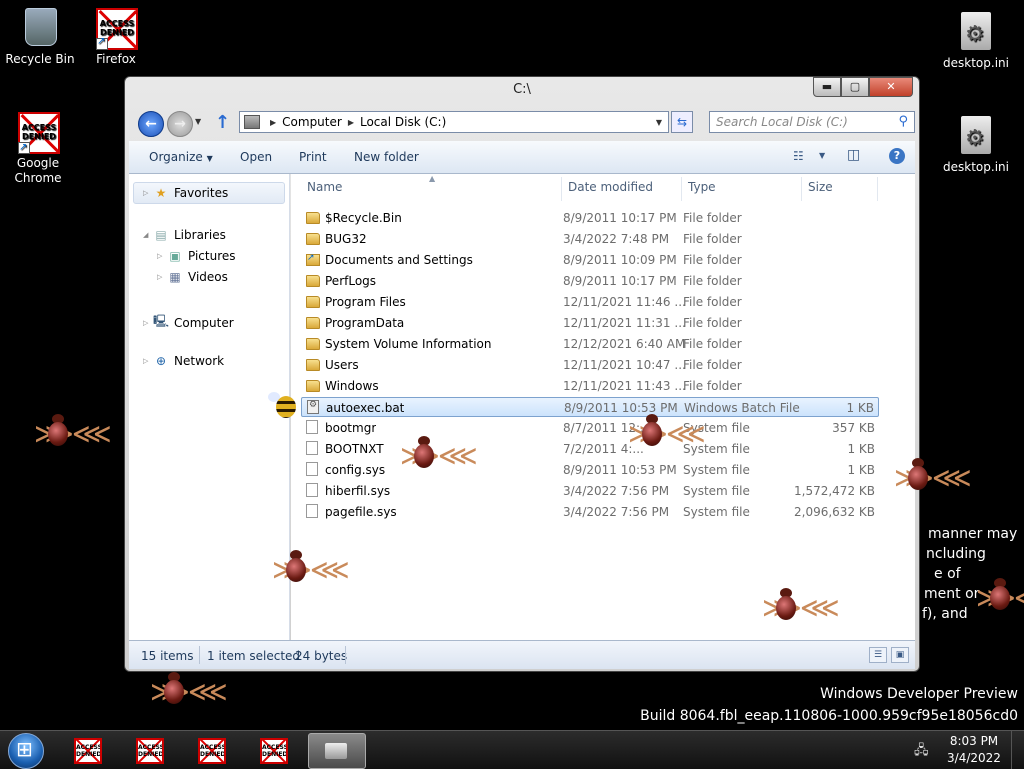 This screenshot has height=769, width=1024. What do you see at coordinates (41, 27) in the screenshot?
I see `recycle-bin-icon` at bounding box center [41, 27].